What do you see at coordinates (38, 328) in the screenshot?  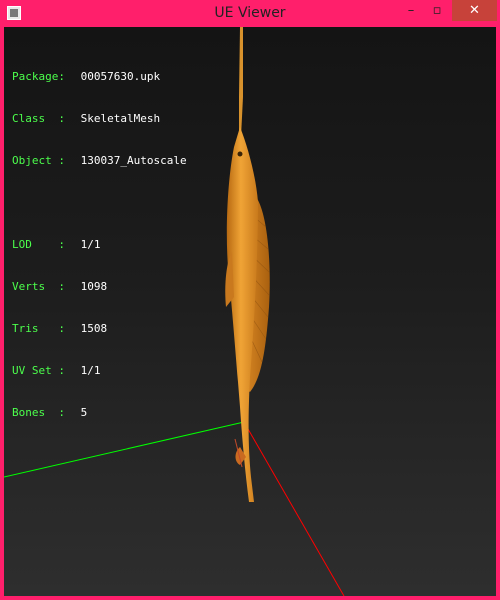 I see `info-tris-label: Tris :` at bounding box center [38, 328].